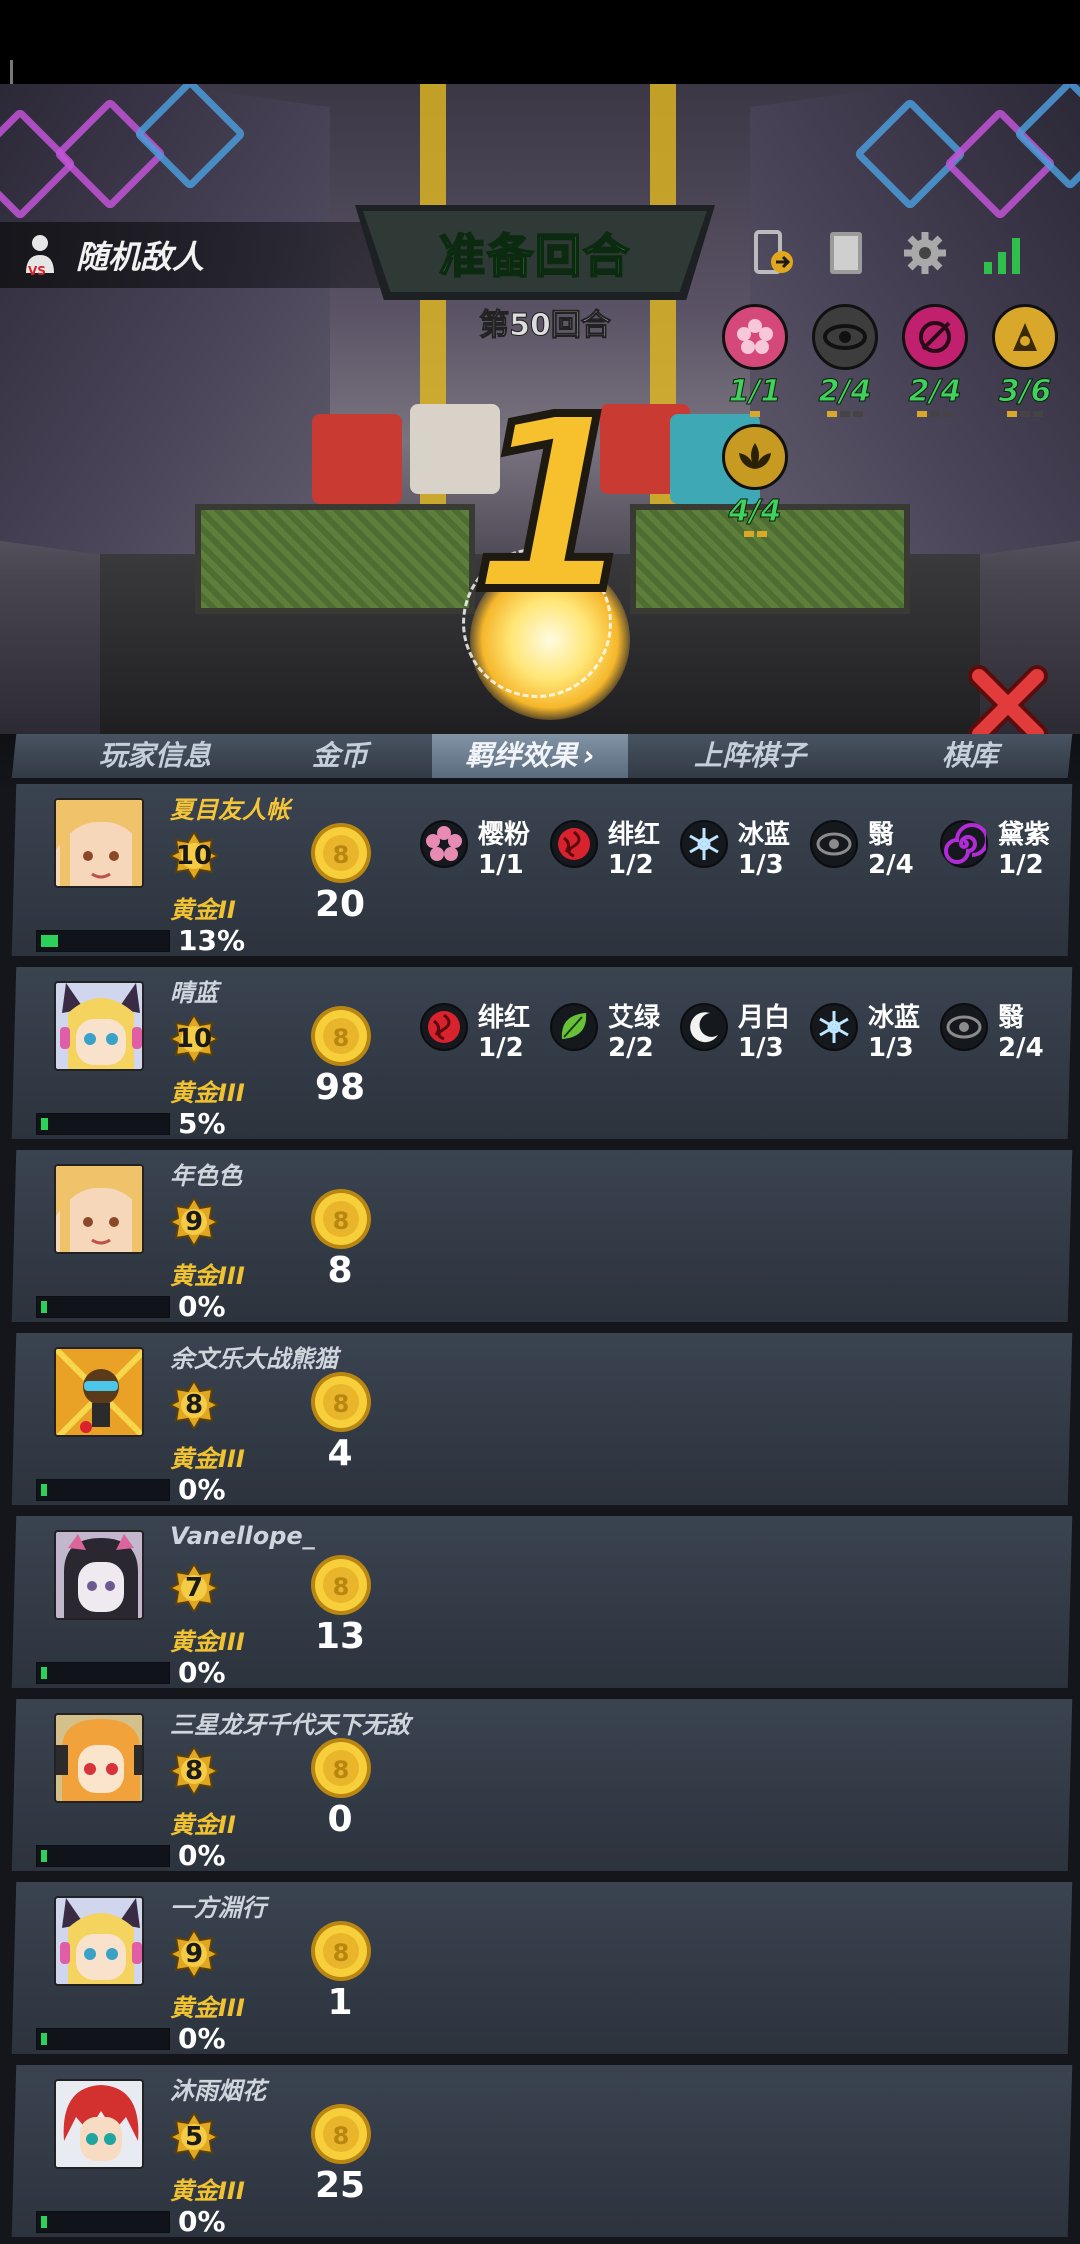 This screenshot has height=2244, width=1080. I want to click on status-bar, so click(540, 75).